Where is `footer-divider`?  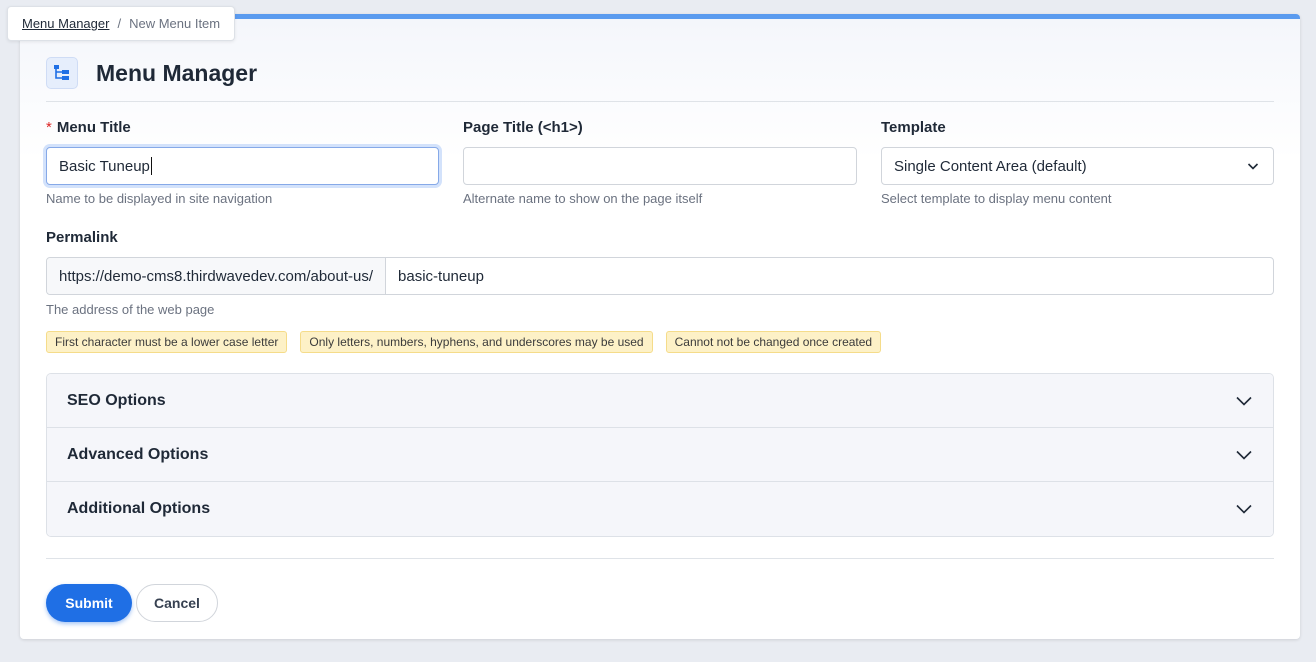
footer-divider is located at coordinates (660, 558).